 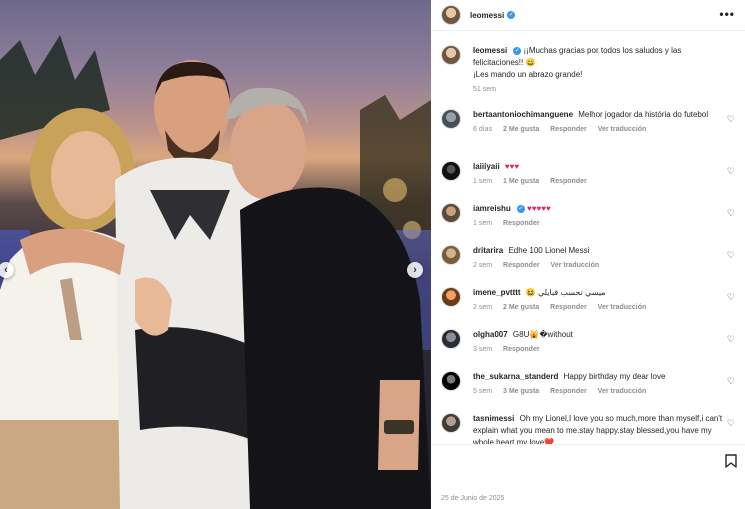 What do you see at coordinates (483, 391) in the screenshot?
I see `comment-time: 5 sem` at bounding box center [483, 391].